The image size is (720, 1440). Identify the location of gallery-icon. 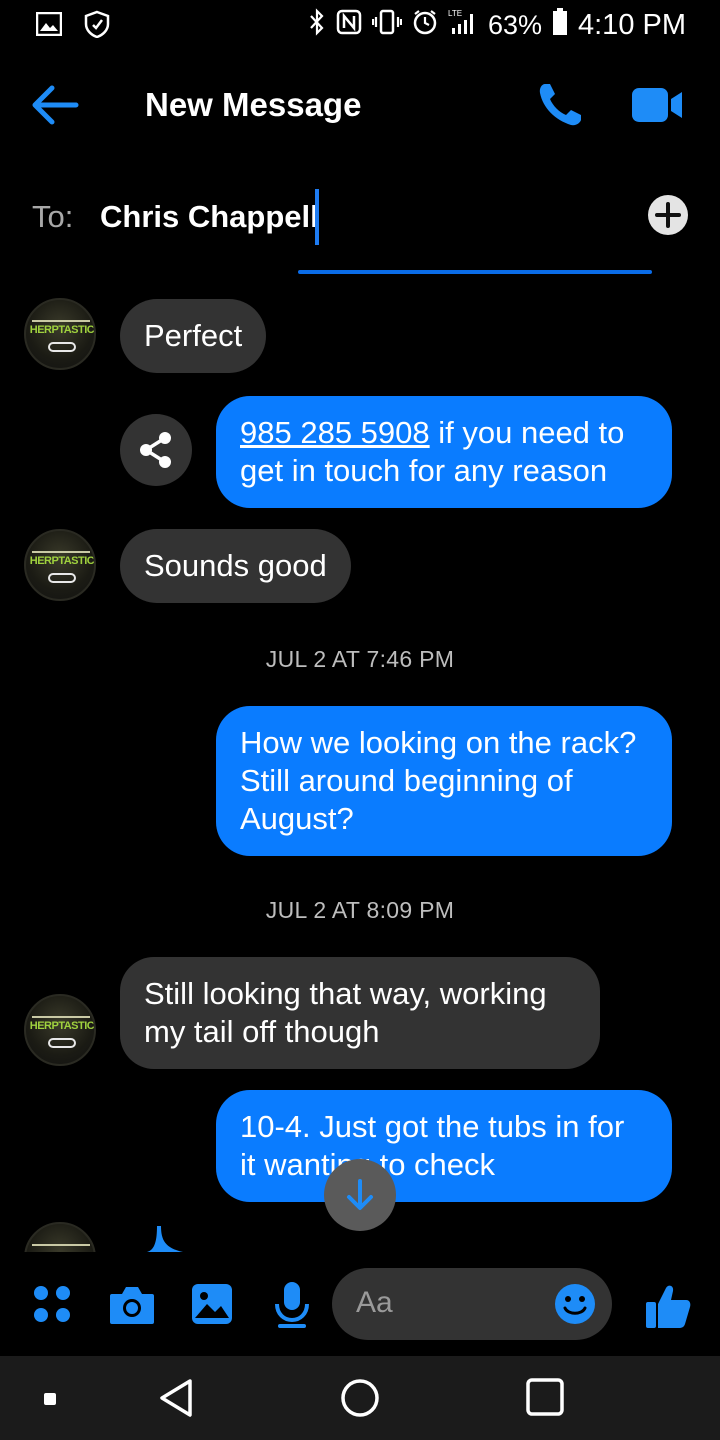
(212, 1304).